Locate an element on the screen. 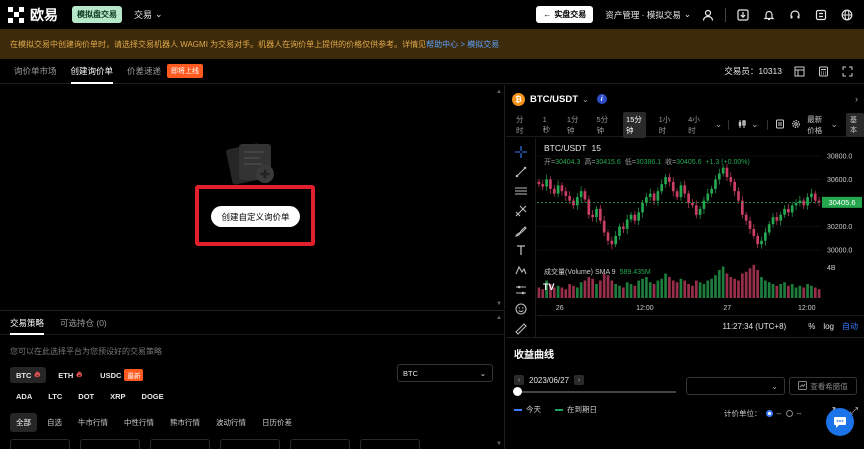 Image resolution: width=864 pixels, height=449 pixels. interval-1h: 1小时 is located at coordinates (666, 125).